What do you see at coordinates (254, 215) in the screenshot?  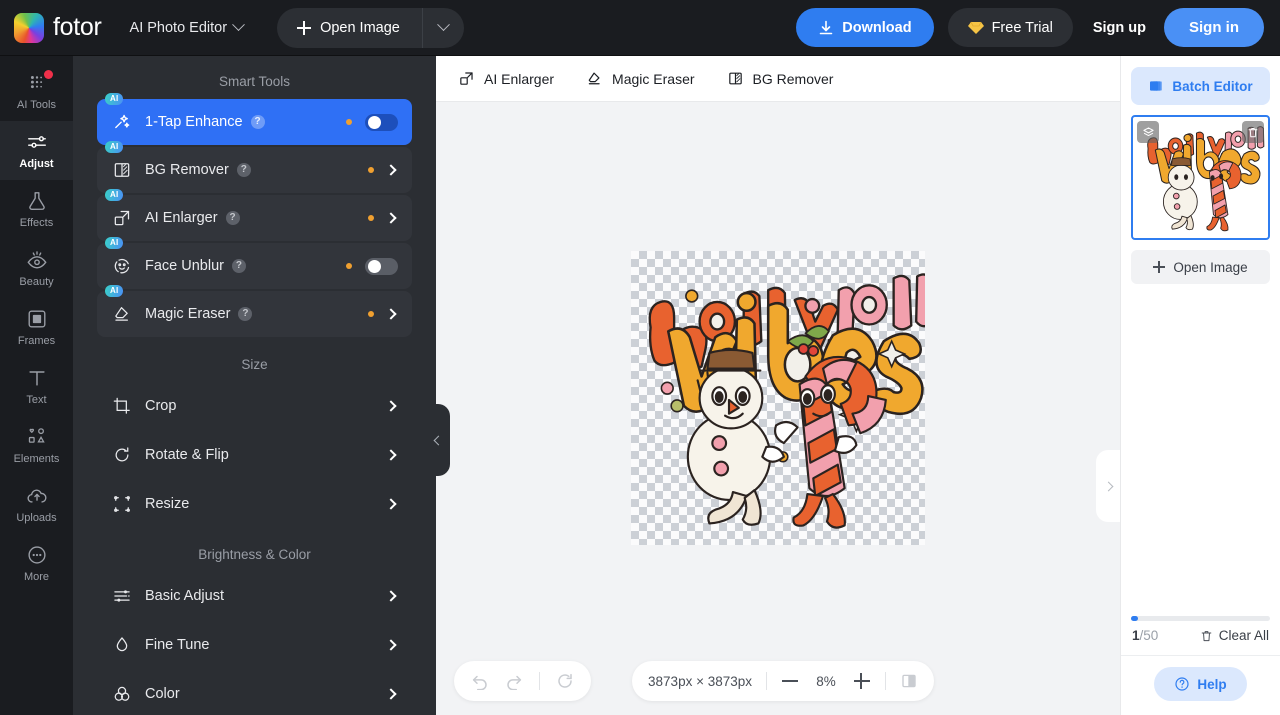 I see `tool-row-ai-enlarger: AI AI Enlarger ?` at bounding box center [254, 215].